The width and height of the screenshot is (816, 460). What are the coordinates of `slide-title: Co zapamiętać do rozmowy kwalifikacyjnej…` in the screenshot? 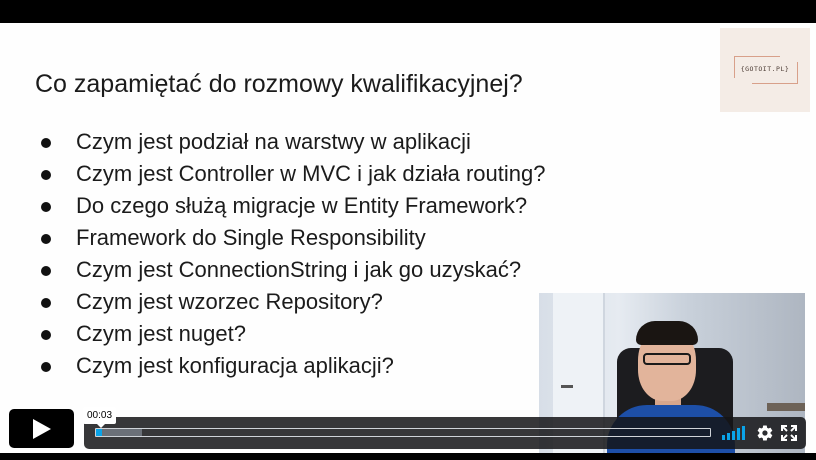 It's located at (279, 84).